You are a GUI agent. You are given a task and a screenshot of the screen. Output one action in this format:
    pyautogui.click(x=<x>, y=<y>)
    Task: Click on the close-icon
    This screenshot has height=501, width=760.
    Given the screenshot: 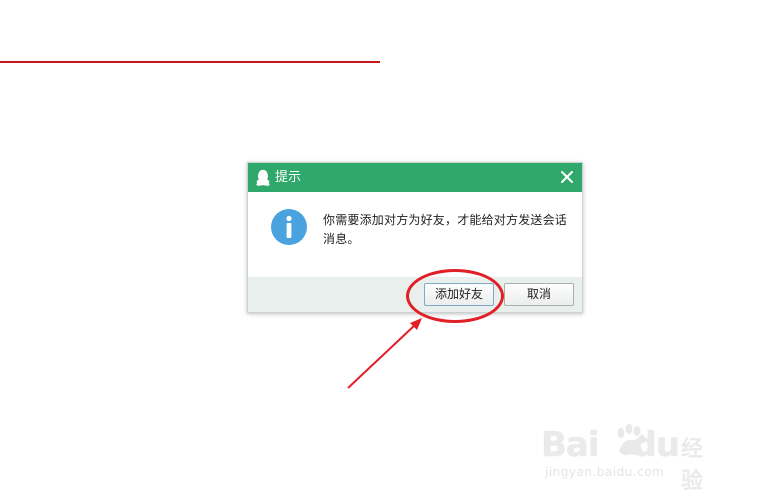 What is the action you would take?
    pyautogui.click(x=567, y=177)
    